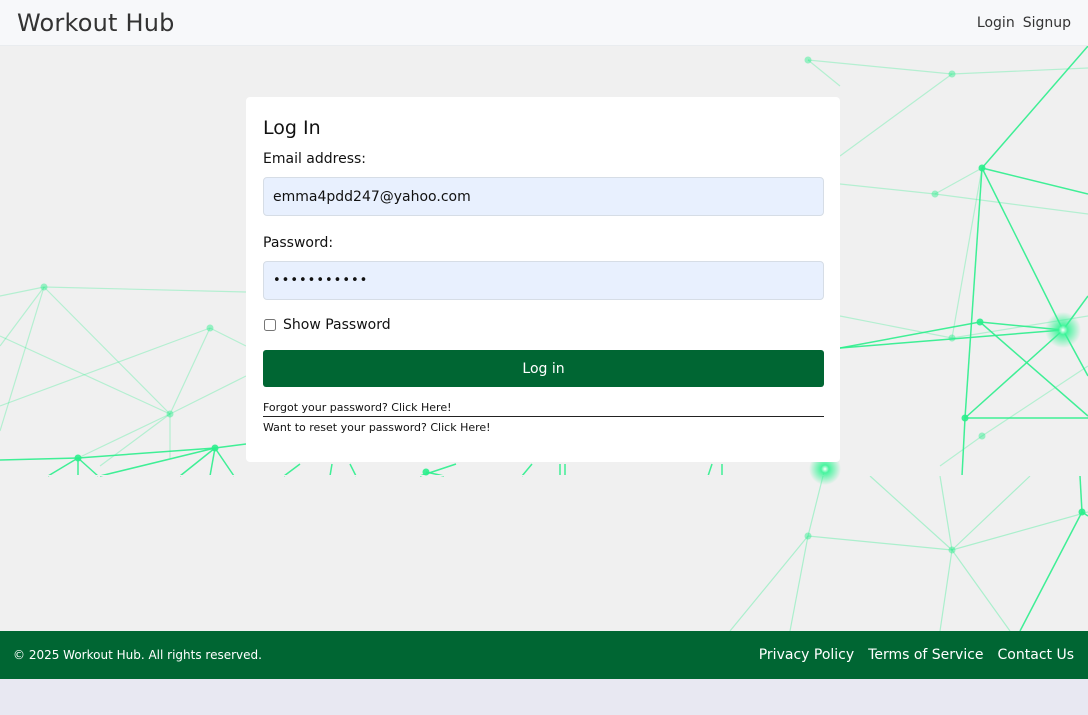  Describe the element at coordinates (137, 655) in the screenshot. I see `copyright-text: © 2025 Workout Hub. All rights reserved.` at that location.